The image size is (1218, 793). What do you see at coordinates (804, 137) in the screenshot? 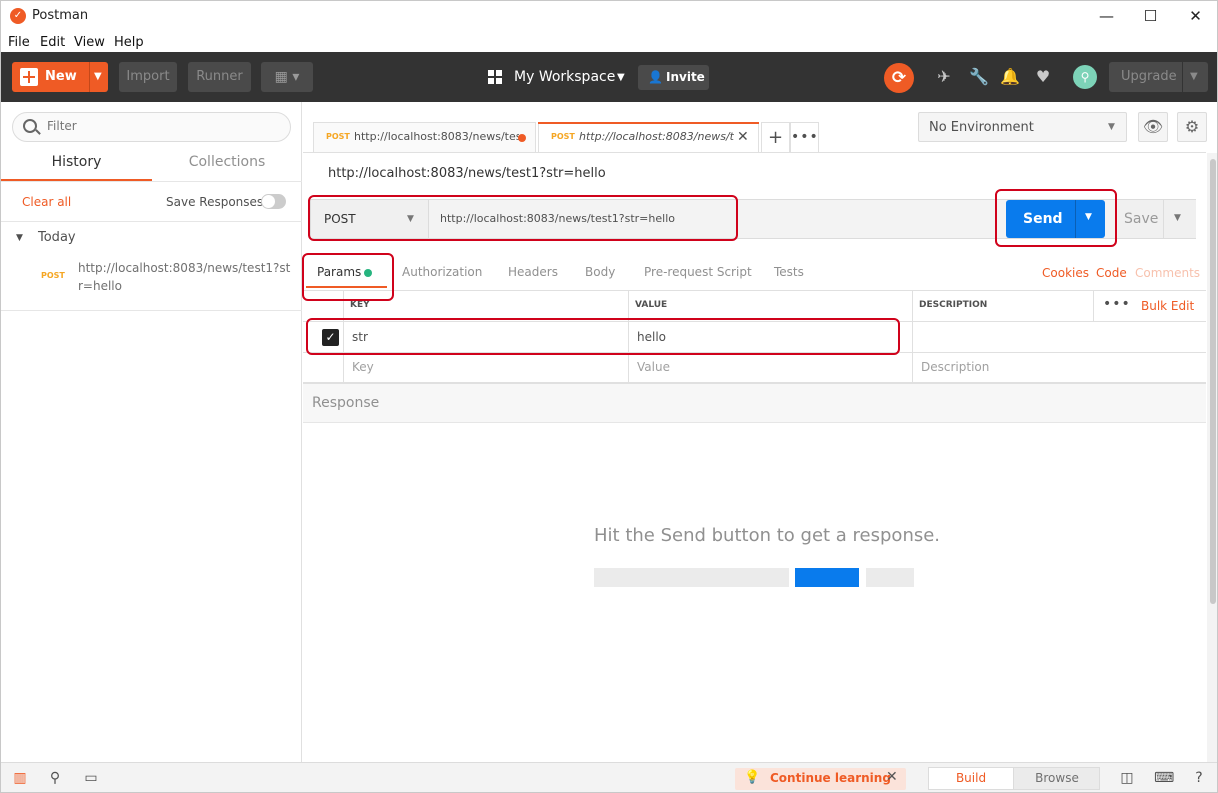
I see `more-tabs-button: •••` at bounding box center [804, 137].